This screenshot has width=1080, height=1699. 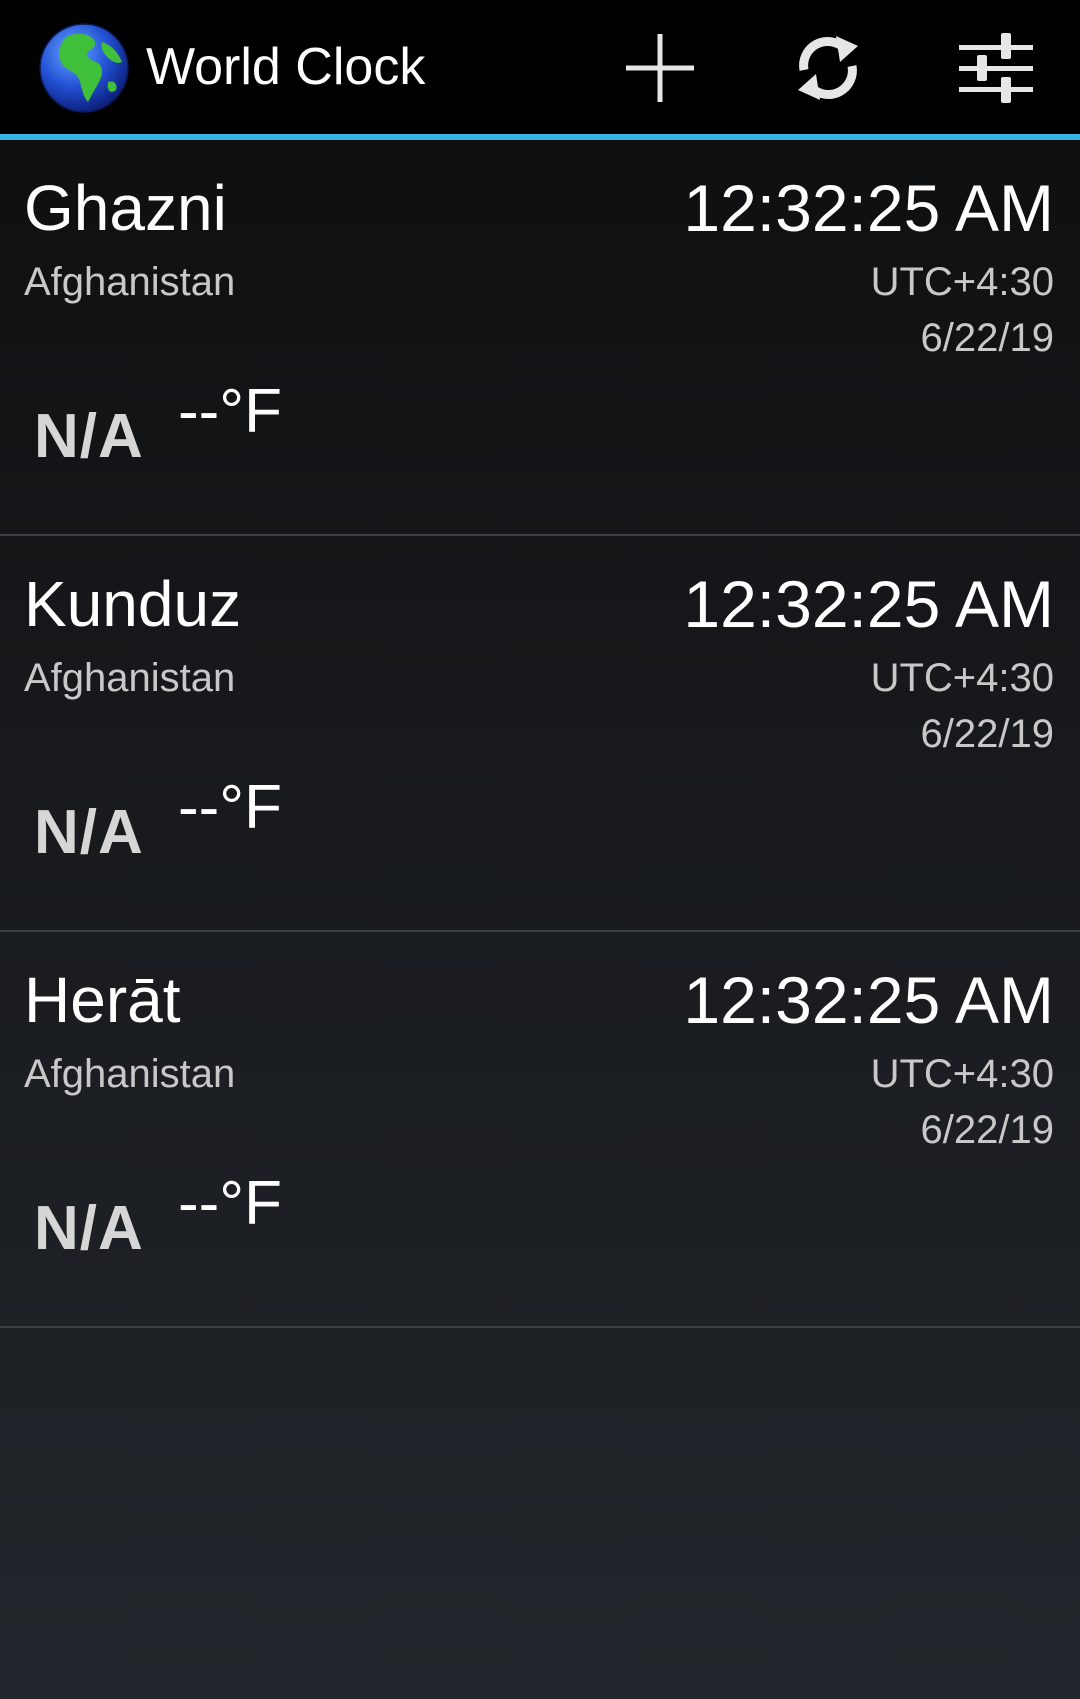 I want to click on plus-icon, so click(x=660, y=68).